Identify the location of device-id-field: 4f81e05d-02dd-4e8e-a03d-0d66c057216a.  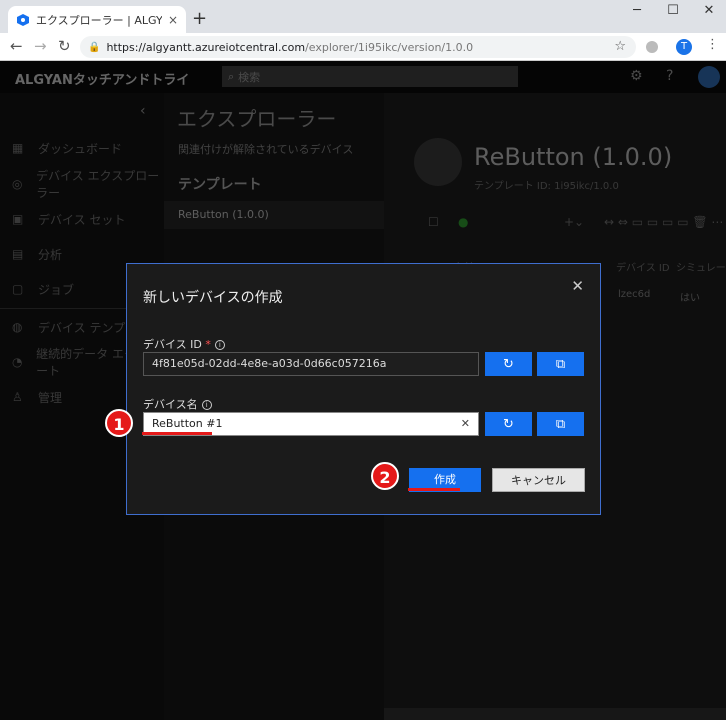
(311, 364).